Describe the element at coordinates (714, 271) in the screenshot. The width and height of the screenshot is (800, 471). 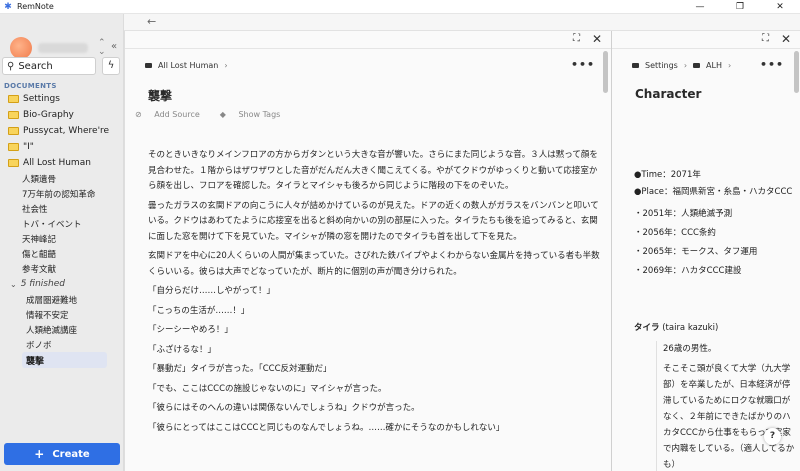
I see `list-item: ・2069年：ハカタCCC建設` at that location.